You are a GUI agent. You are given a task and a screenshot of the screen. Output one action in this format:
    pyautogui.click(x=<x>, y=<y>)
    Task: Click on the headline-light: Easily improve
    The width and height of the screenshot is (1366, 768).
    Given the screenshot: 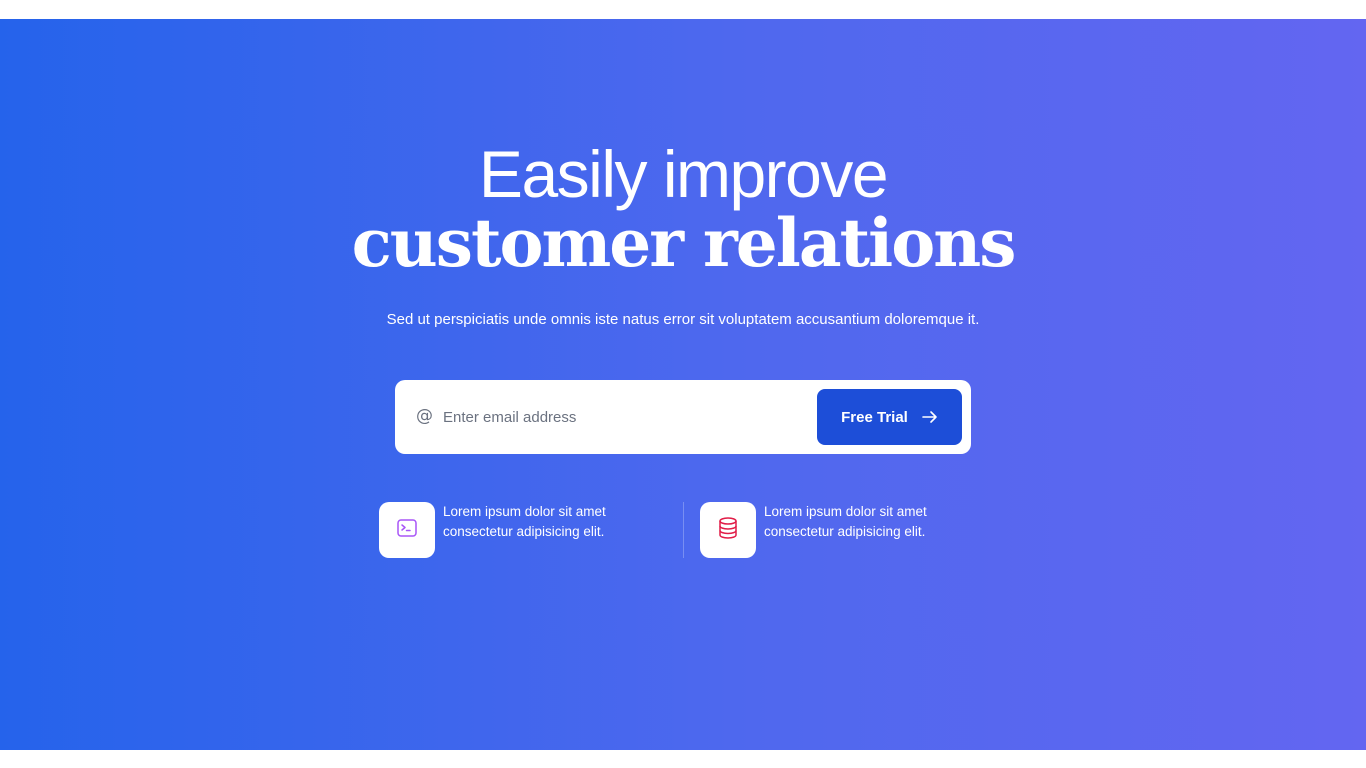 What is the action you would take?
    pyautogui.click(x=683, y=174)
    